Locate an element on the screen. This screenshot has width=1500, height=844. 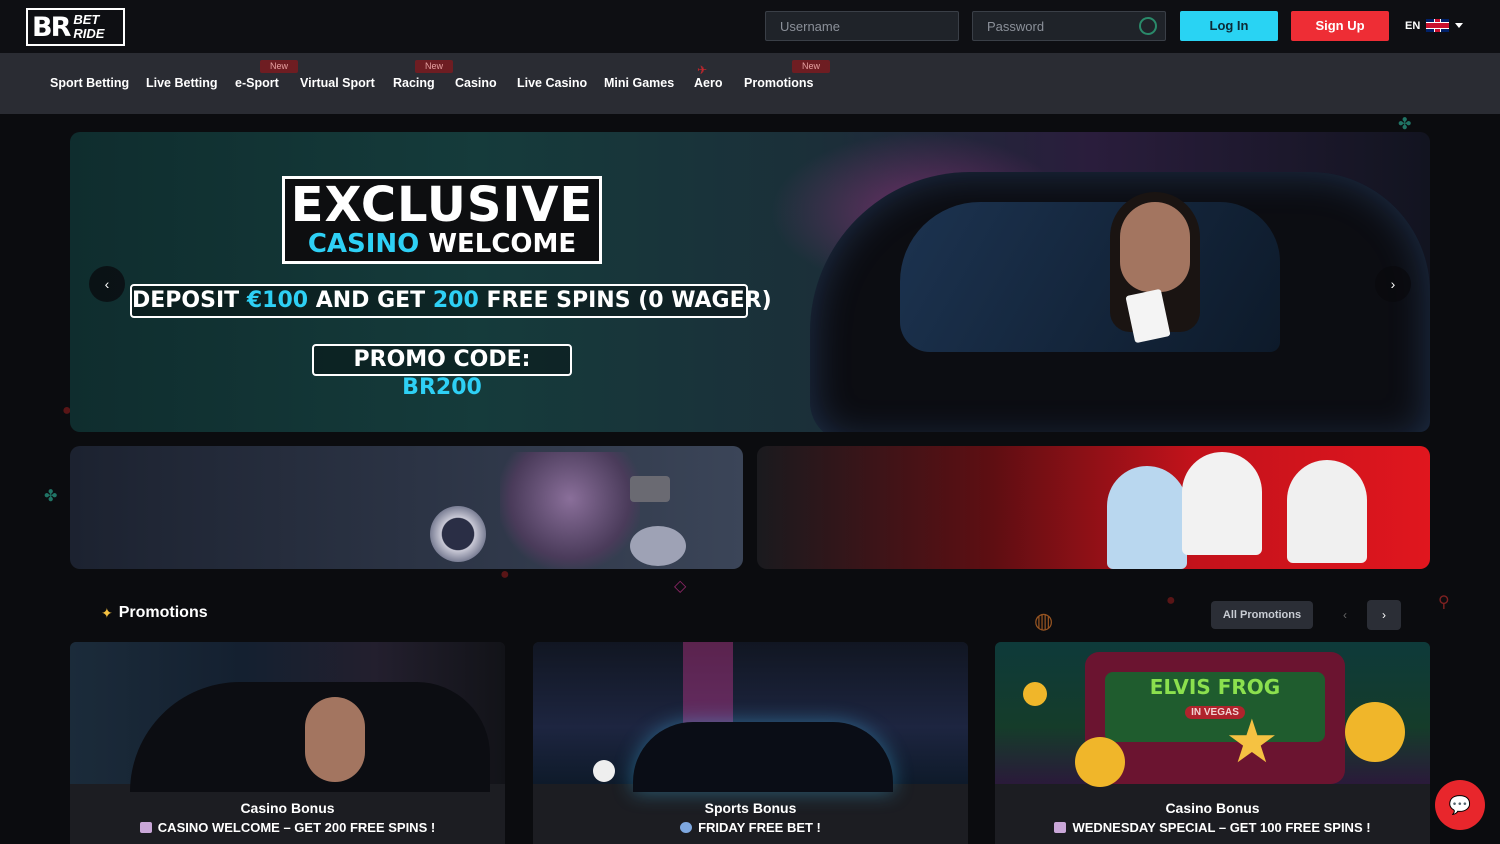
nav-live-casino: Live Casino is located at coordinates (552, 83).